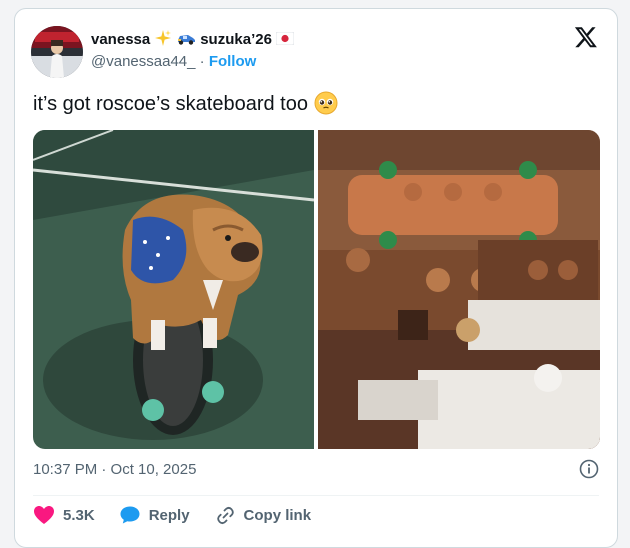  I want to click on action-bar: 5.3K Reply Copy link, so click(184, 515).